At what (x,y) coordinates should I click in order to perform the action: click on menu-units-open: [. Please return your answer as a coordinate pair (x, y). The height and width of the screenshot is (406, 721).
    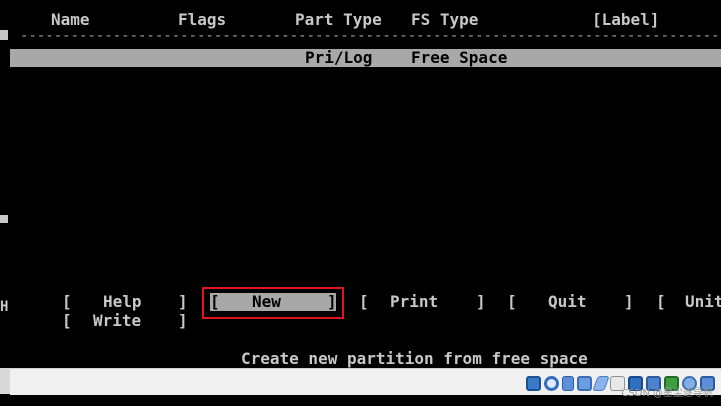
    Looking at the image, I should click on (661, 301).